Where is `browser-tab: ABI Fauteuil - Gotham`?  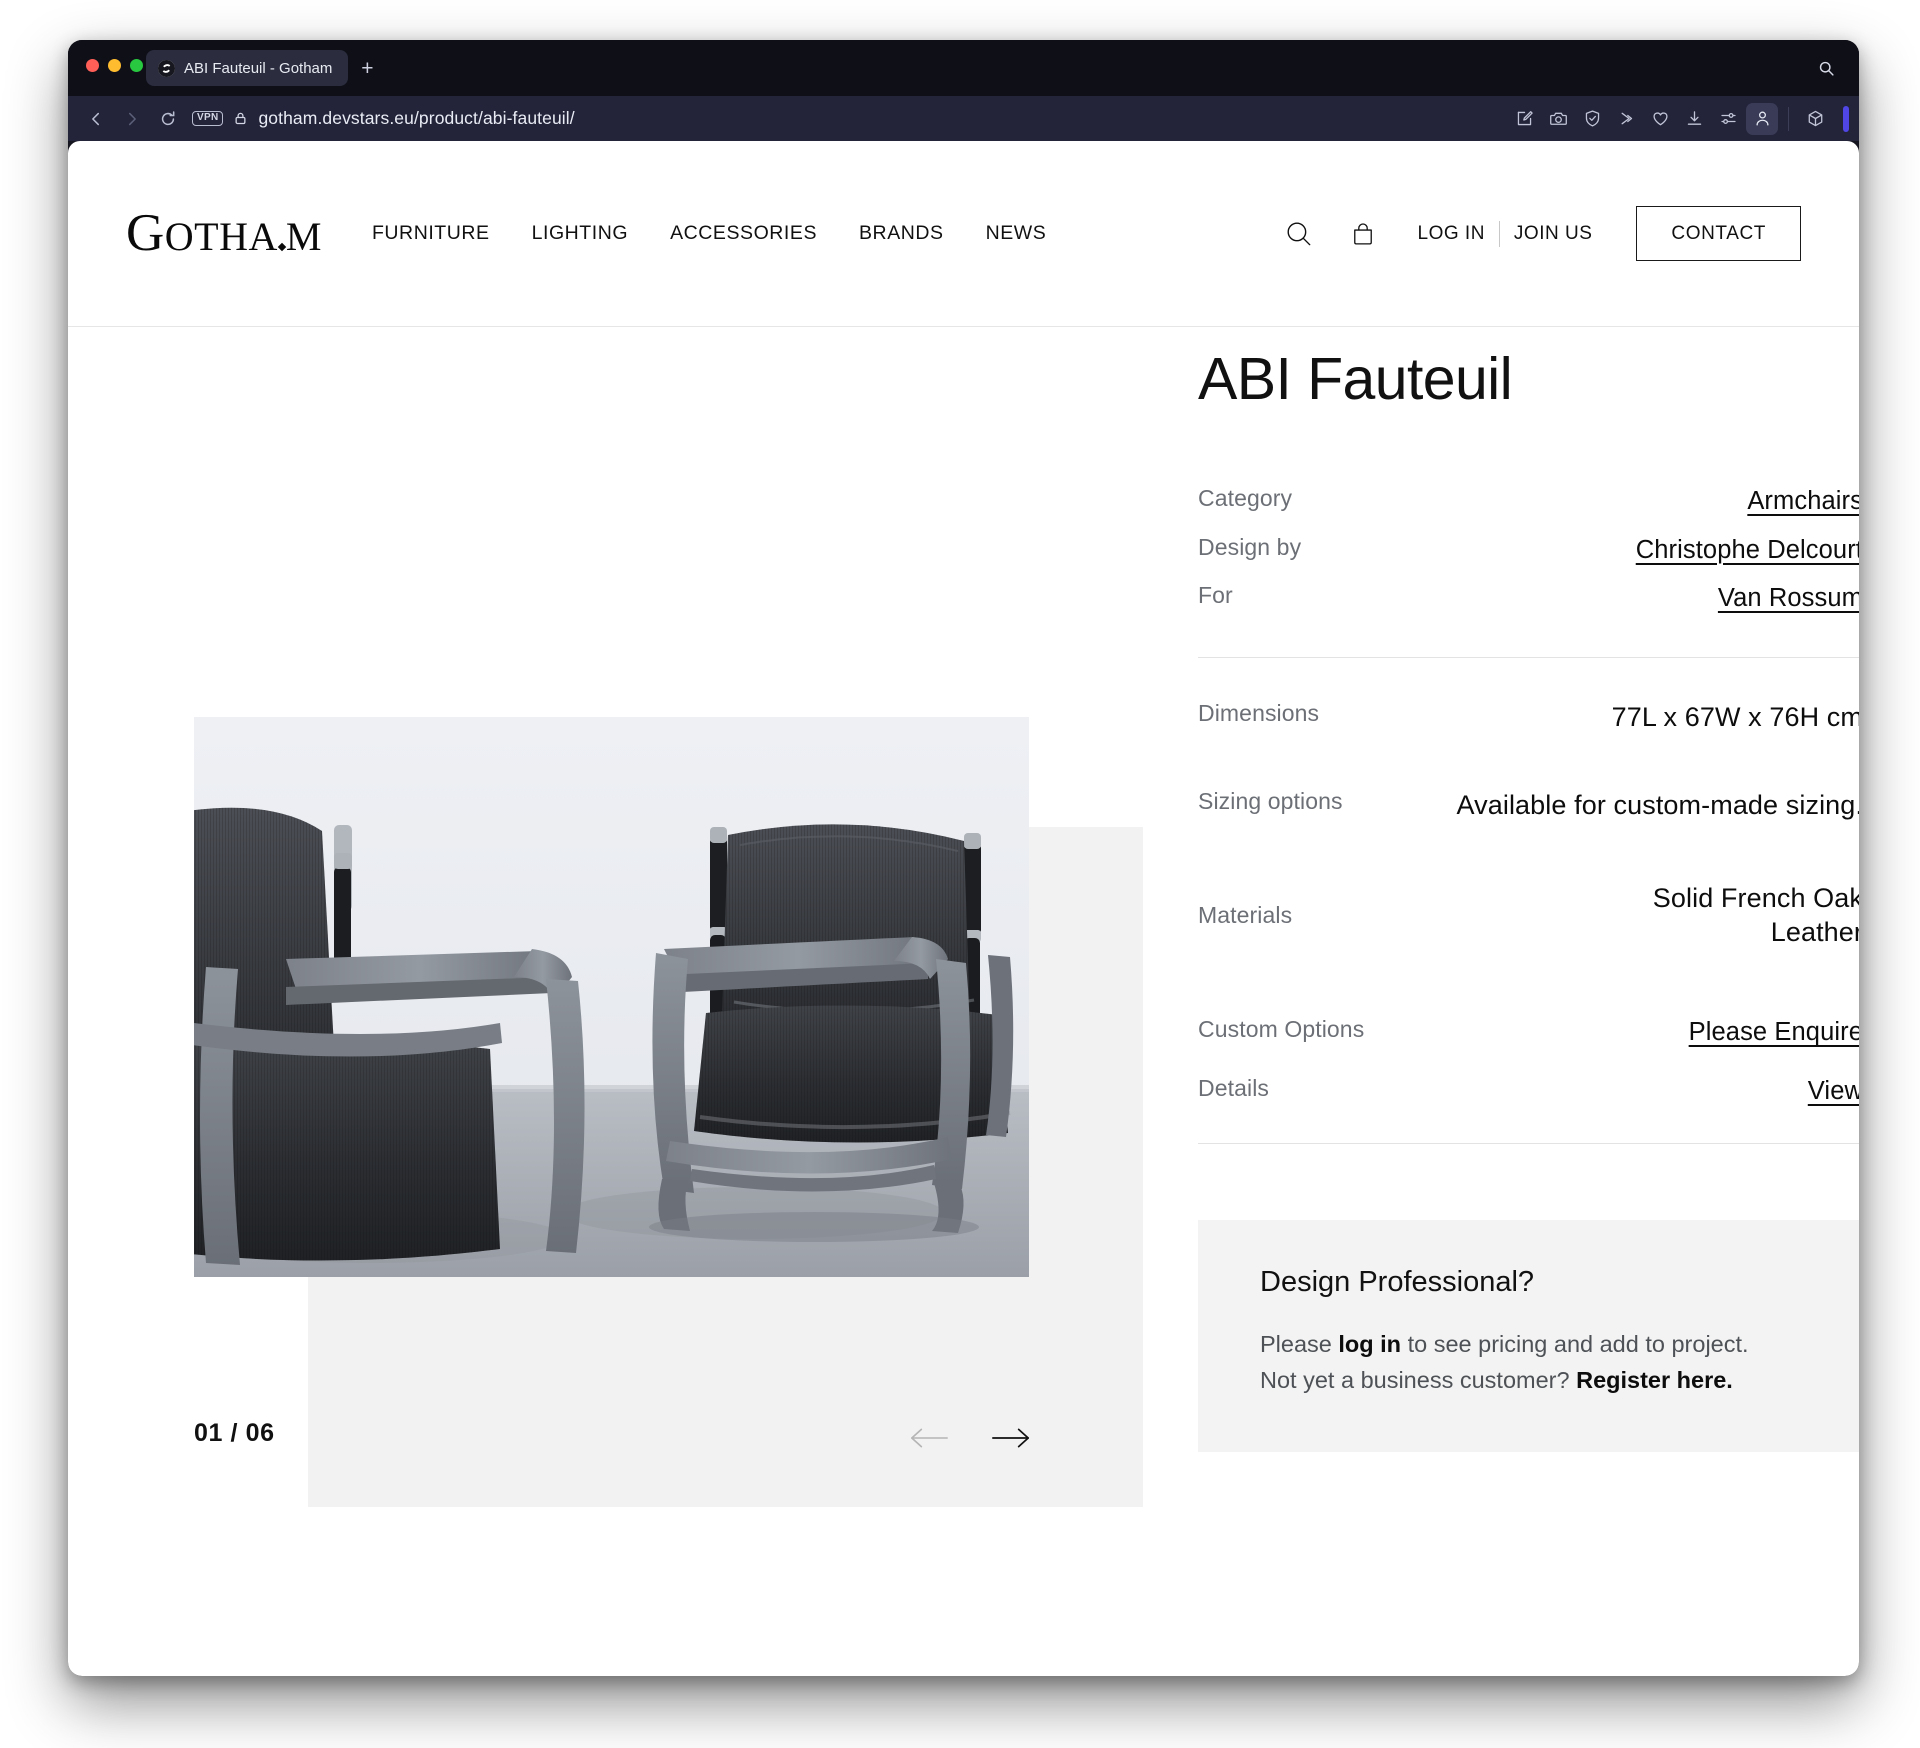 browser-tab: ABI Fauteuil - Gotham is located at coordinates (247, 68).